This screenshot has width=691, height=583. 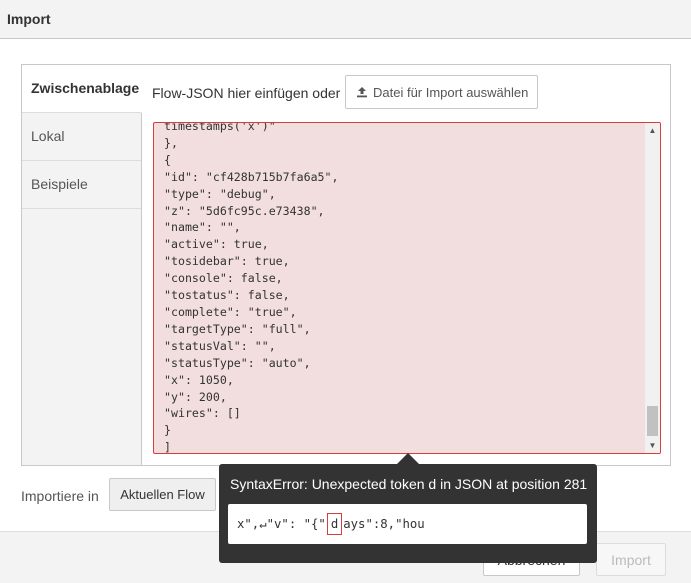 I want to click on code-line: "type": "debug",, so click(x=220, y=193).